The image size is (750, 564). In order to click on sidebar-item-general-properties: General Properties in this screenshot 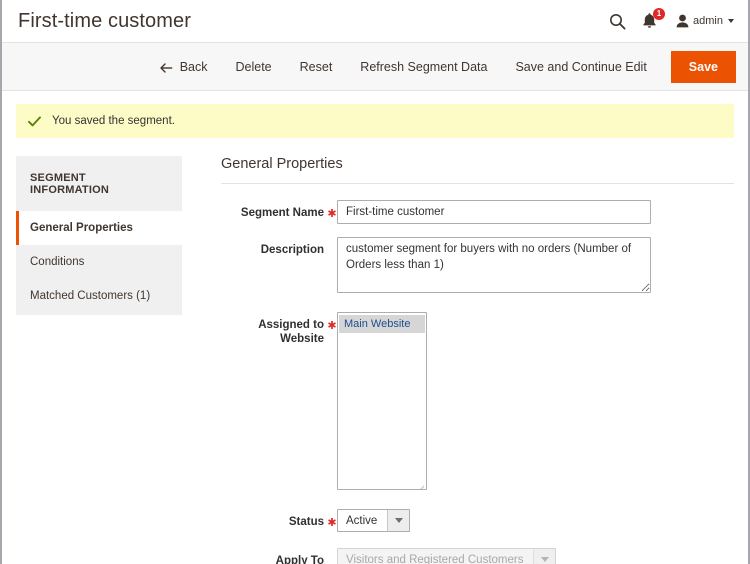, I will do `click(99, 228)`.